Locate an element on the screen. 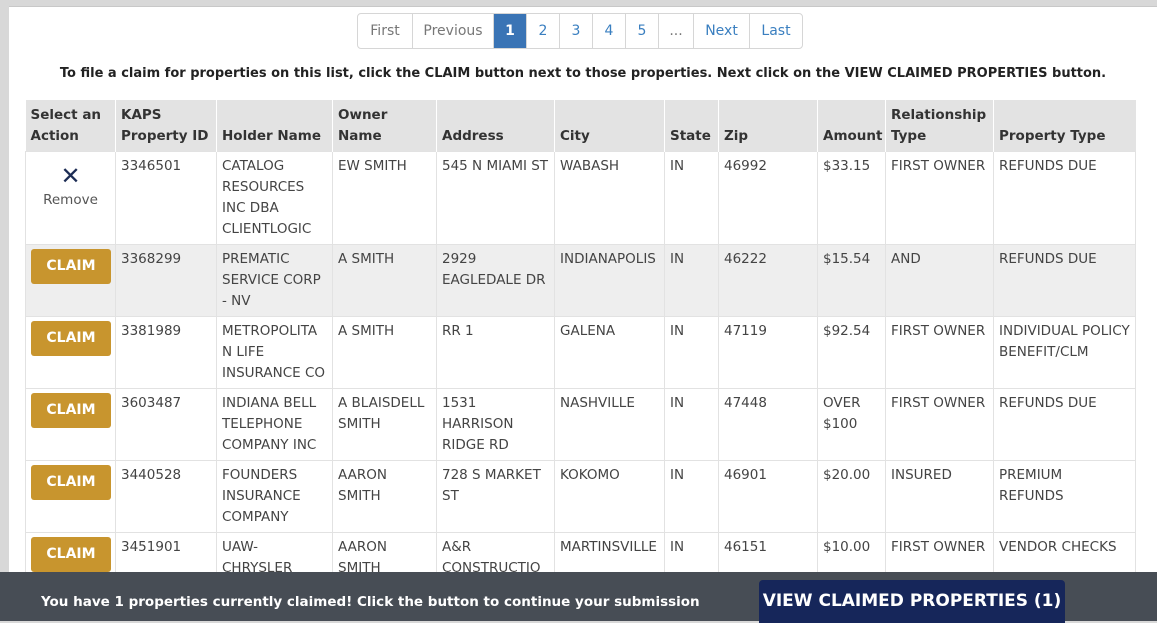  cell-amount: $15.54 is located at coordinates (851, 280).